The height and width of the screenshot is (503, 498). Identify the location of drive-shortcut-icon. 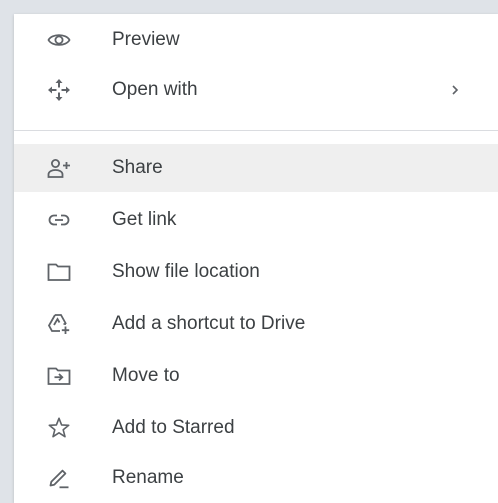
(59, 324).